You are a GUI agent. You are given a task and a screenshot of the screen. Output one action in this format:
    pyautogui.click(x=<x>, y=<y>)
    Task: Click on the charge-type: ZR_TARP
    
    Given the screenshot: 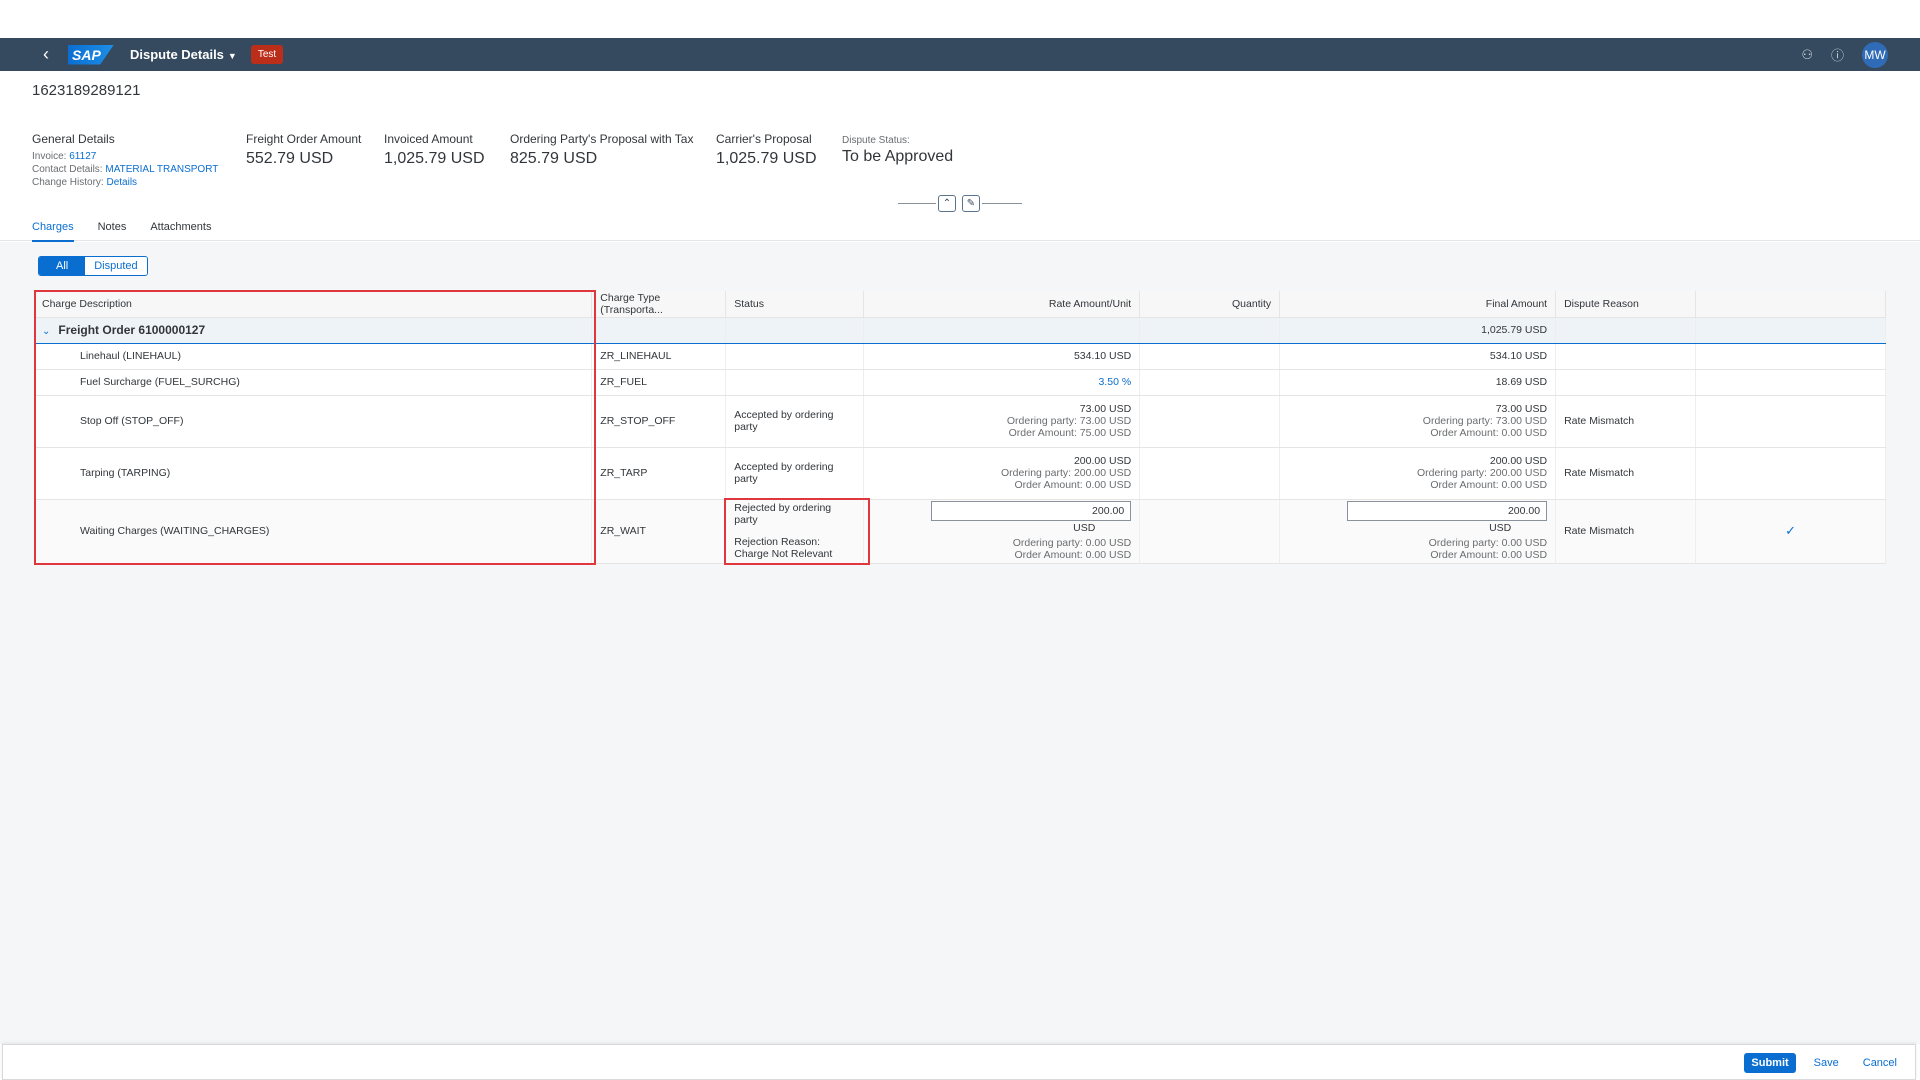 What is the action you would take?
    pyautogui.click(x=659, y=473)
    